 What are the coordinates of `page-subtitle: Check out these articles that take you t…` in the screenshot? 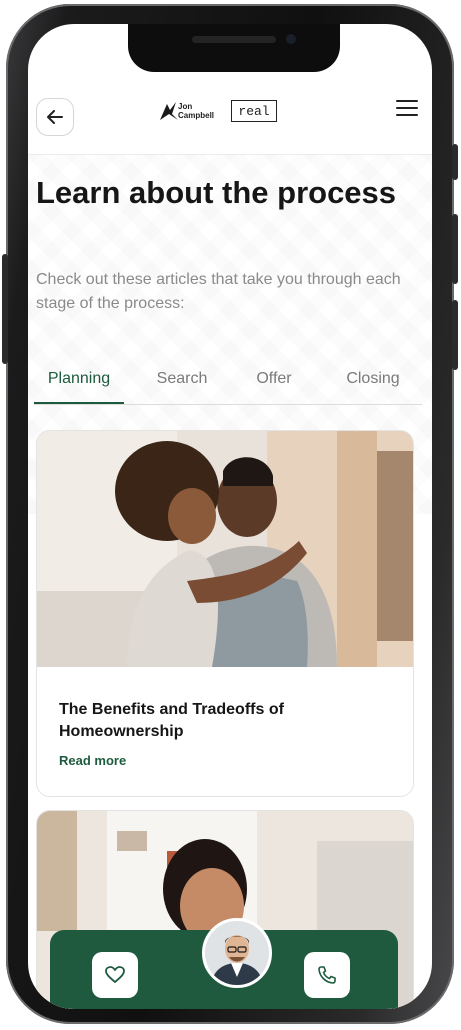 It's located at (218, 291).